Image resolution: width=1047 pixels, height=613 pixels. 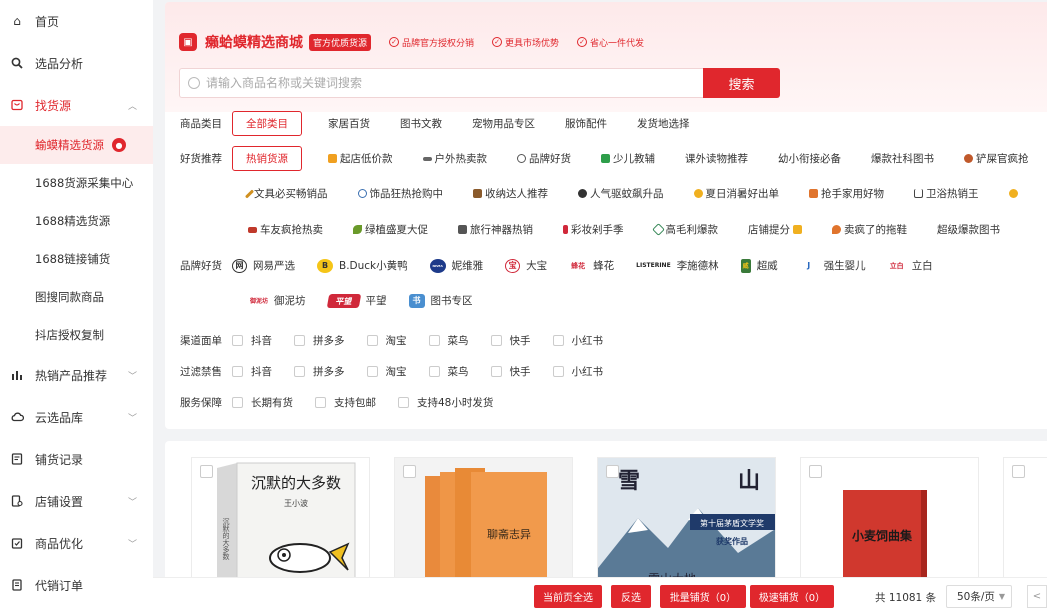 I want to click on category-option: 家居百货, so click(x=349, y=123).